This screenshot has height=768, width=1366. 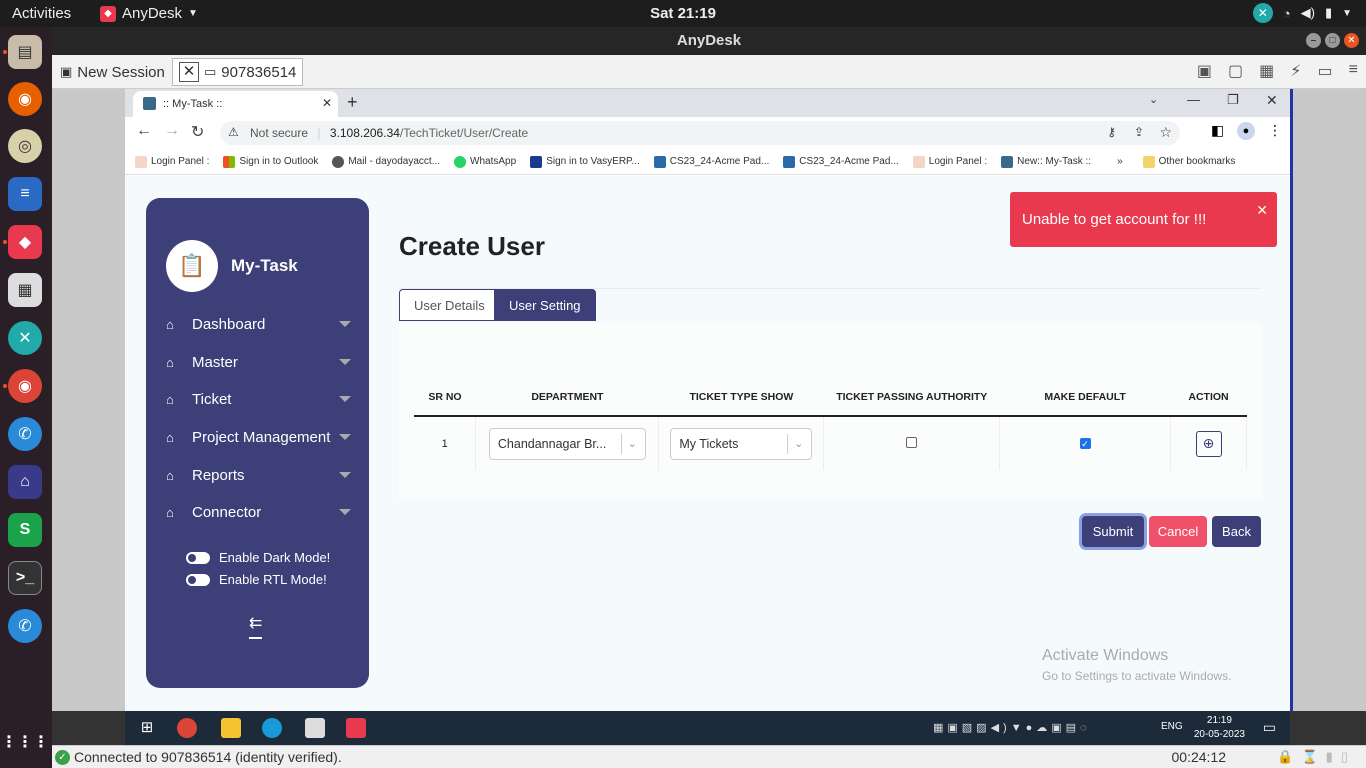 I want to click on file-explorer-icon, so click(x=231, y=728).